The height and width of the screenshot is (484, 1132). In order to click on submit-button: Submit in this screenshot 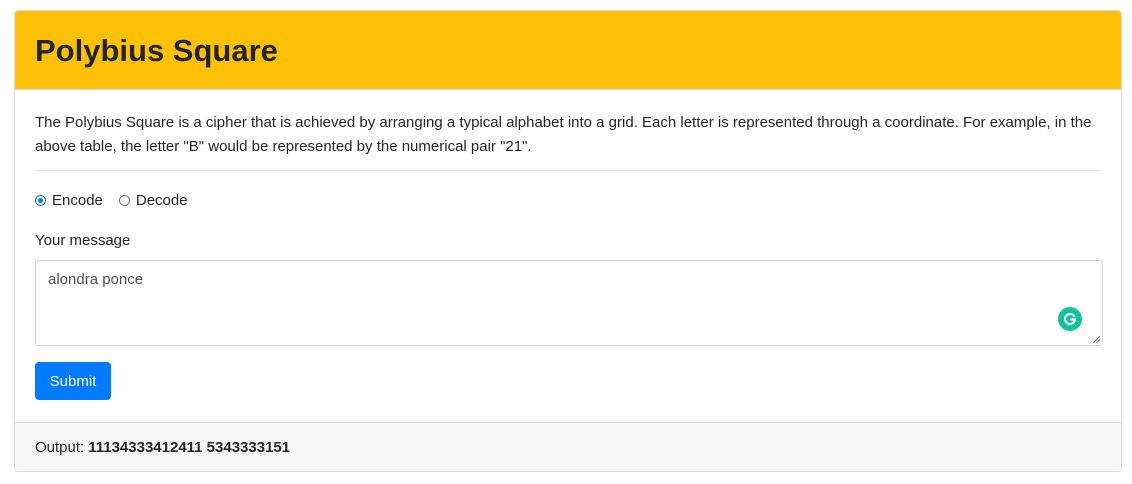, I will do `click(73, 381)`.